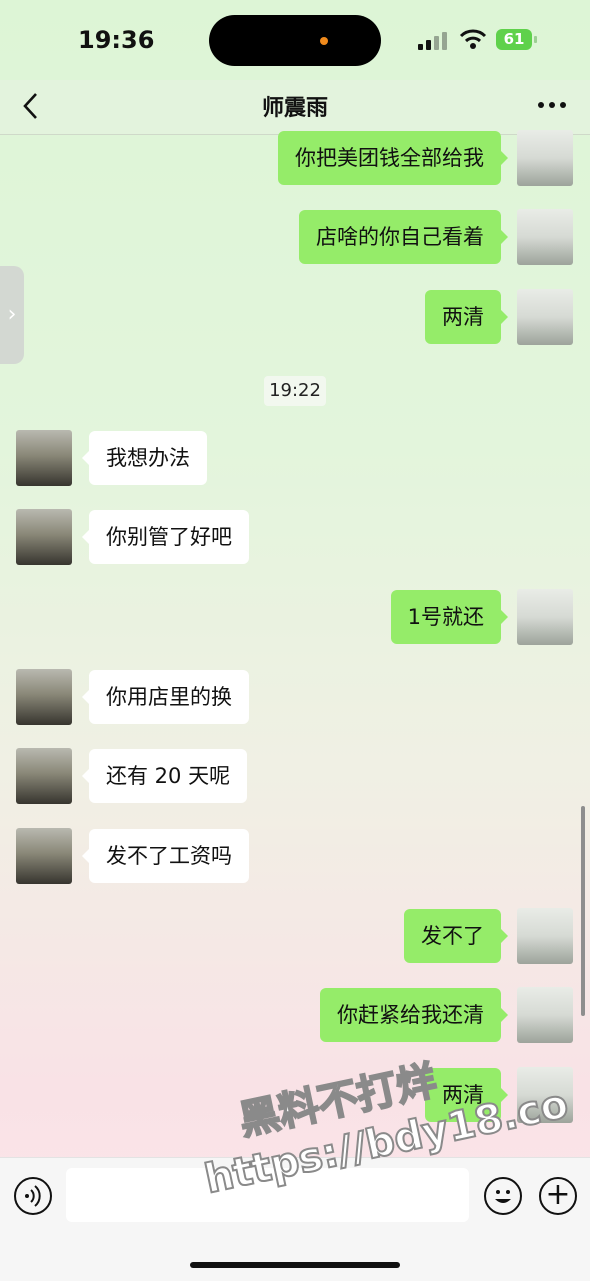 This screenshot has height=1281, width=590. I want to click on message-input, so click(267, 1195).